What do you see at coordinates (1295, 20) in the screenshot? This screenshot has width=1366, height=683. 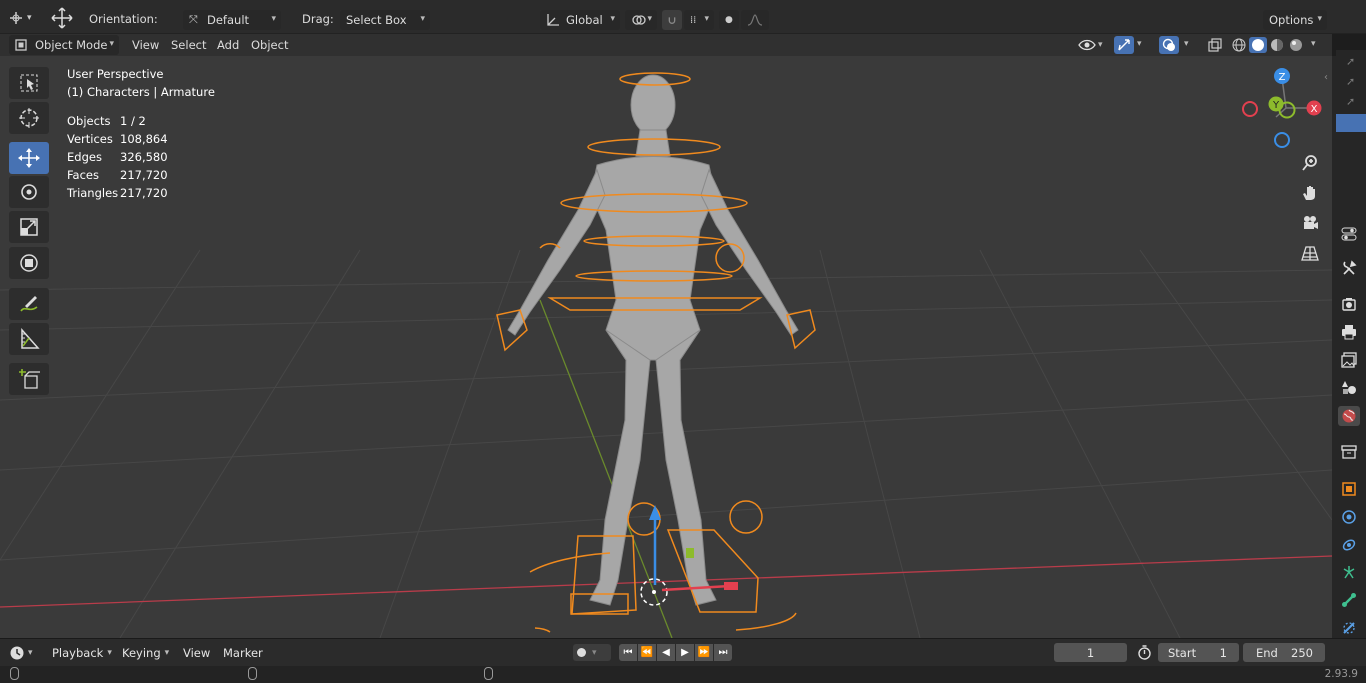 I see `options-dropdown: Options ▾` at bounding box center [1295, 20].